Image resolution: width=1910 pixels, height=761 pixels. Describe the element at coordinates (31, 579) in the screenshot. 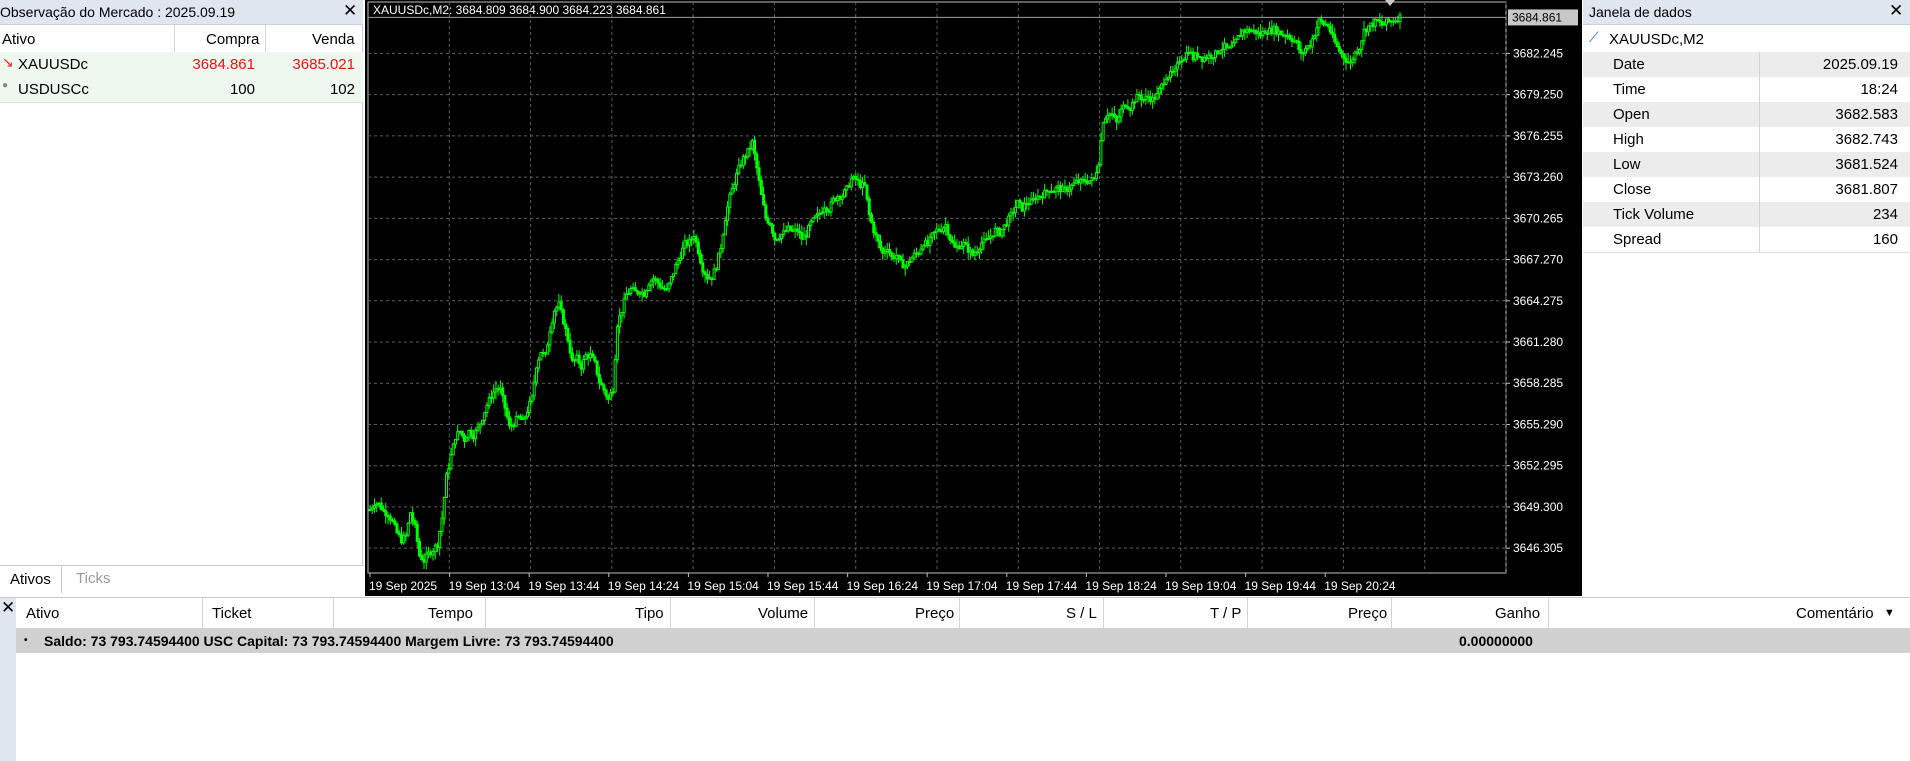

I see `tab-ativos: Ativos` at that location.